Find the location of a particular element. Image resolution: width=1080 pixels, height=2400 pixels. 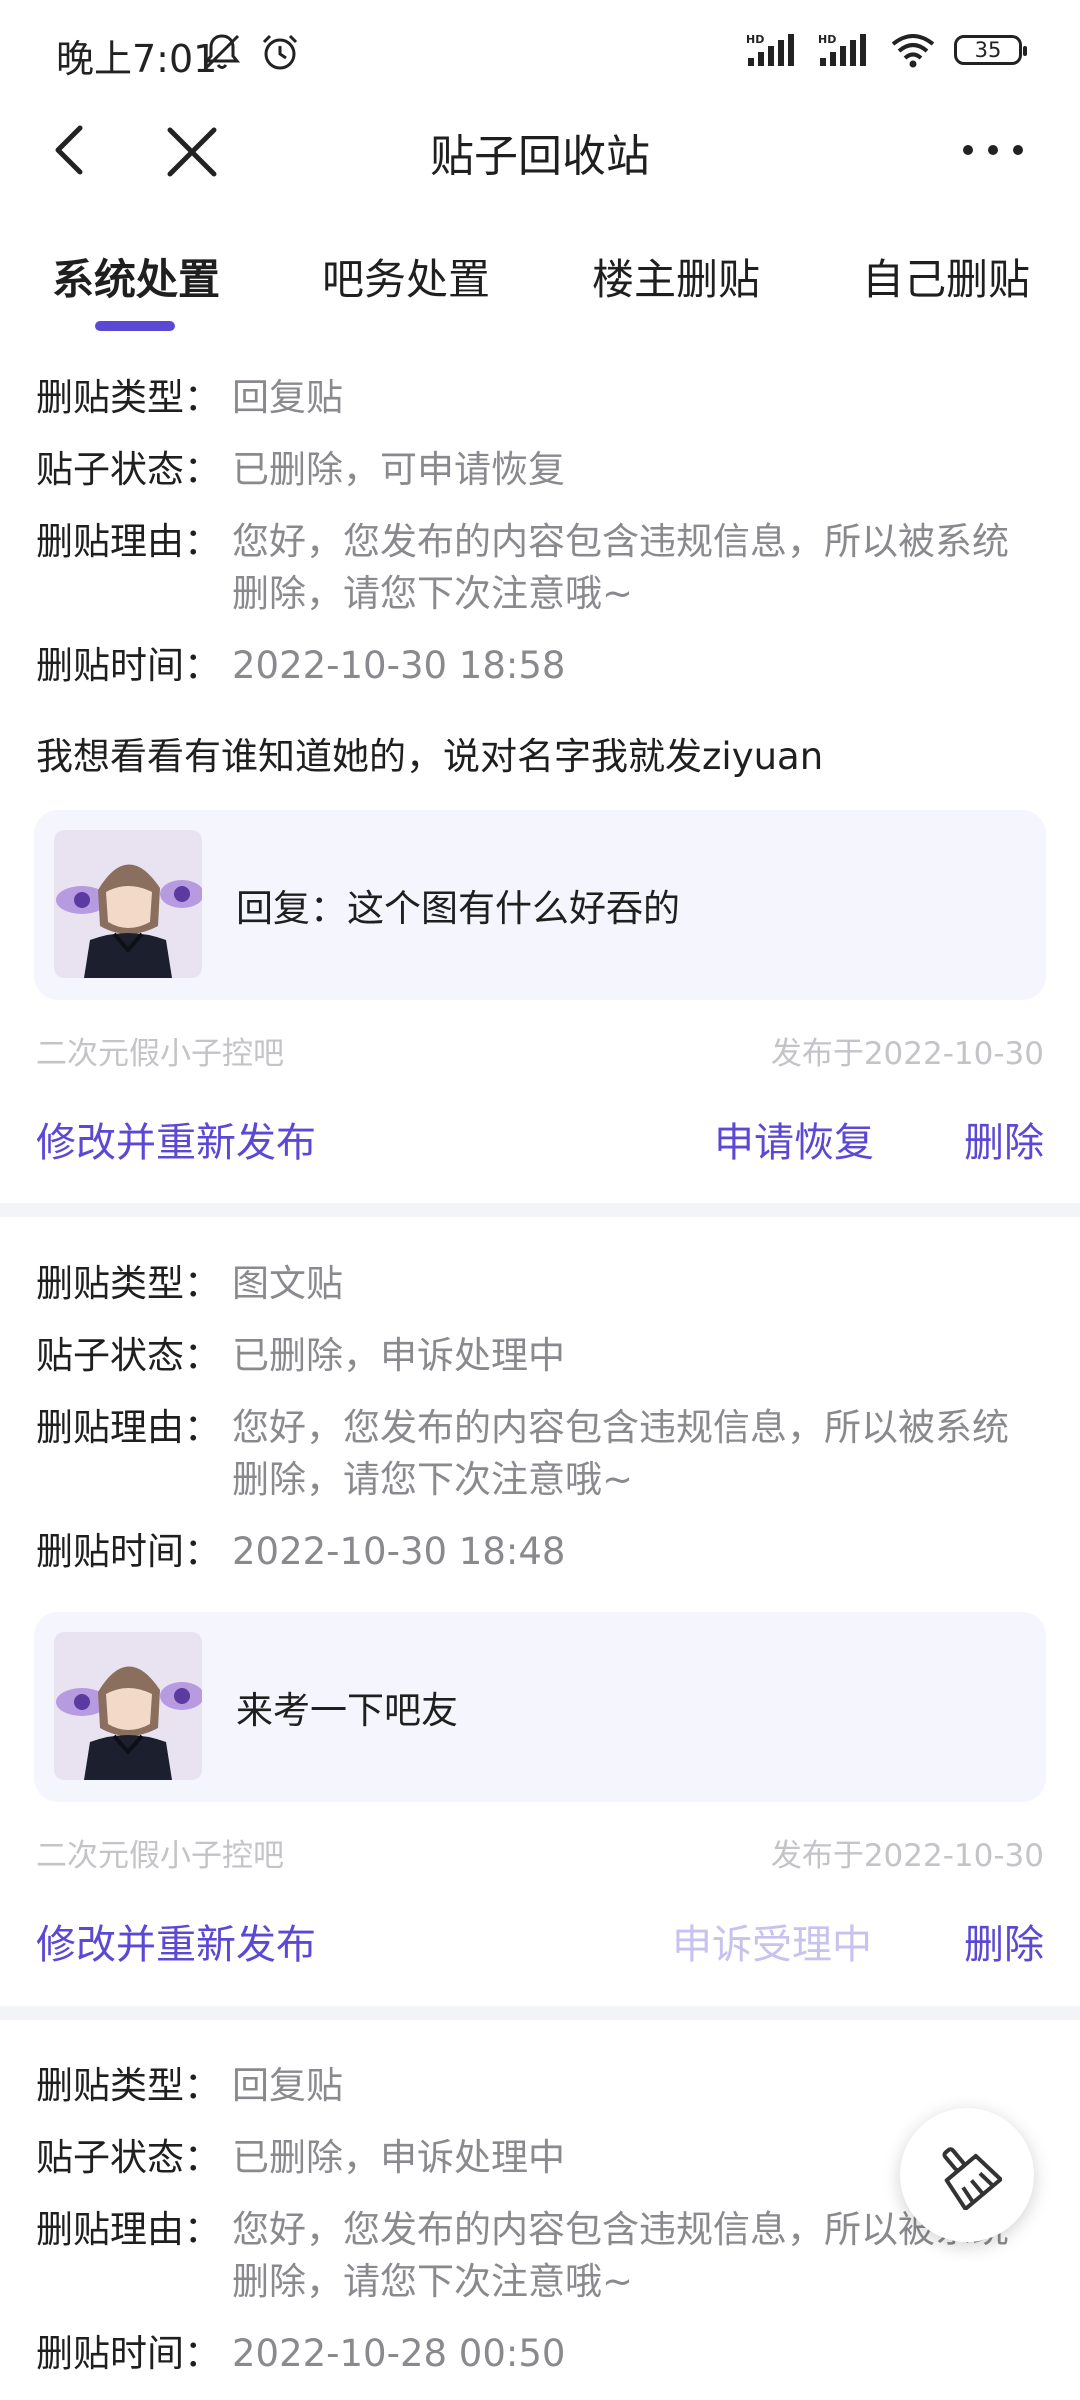

post-status: 已删除，可申请恢复 is located at coordinates (398, 469).